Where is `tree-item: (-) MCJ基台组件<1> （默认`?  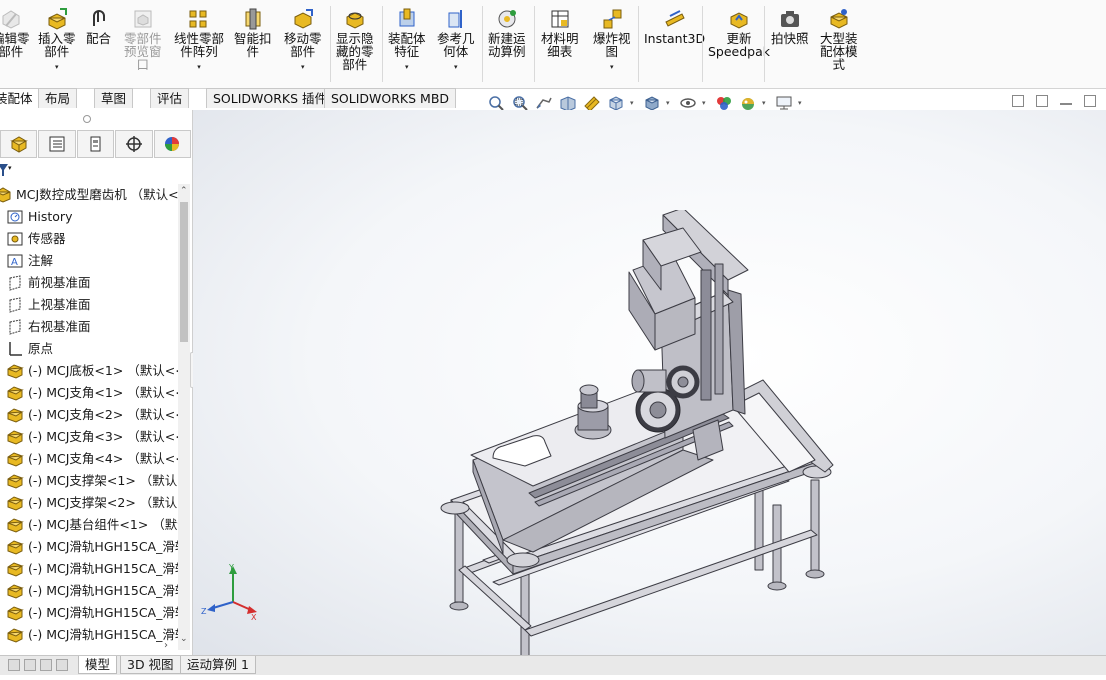
tree-item: (-) MCJ基台组件<1> （默认 is located at coordinates (89, 525).